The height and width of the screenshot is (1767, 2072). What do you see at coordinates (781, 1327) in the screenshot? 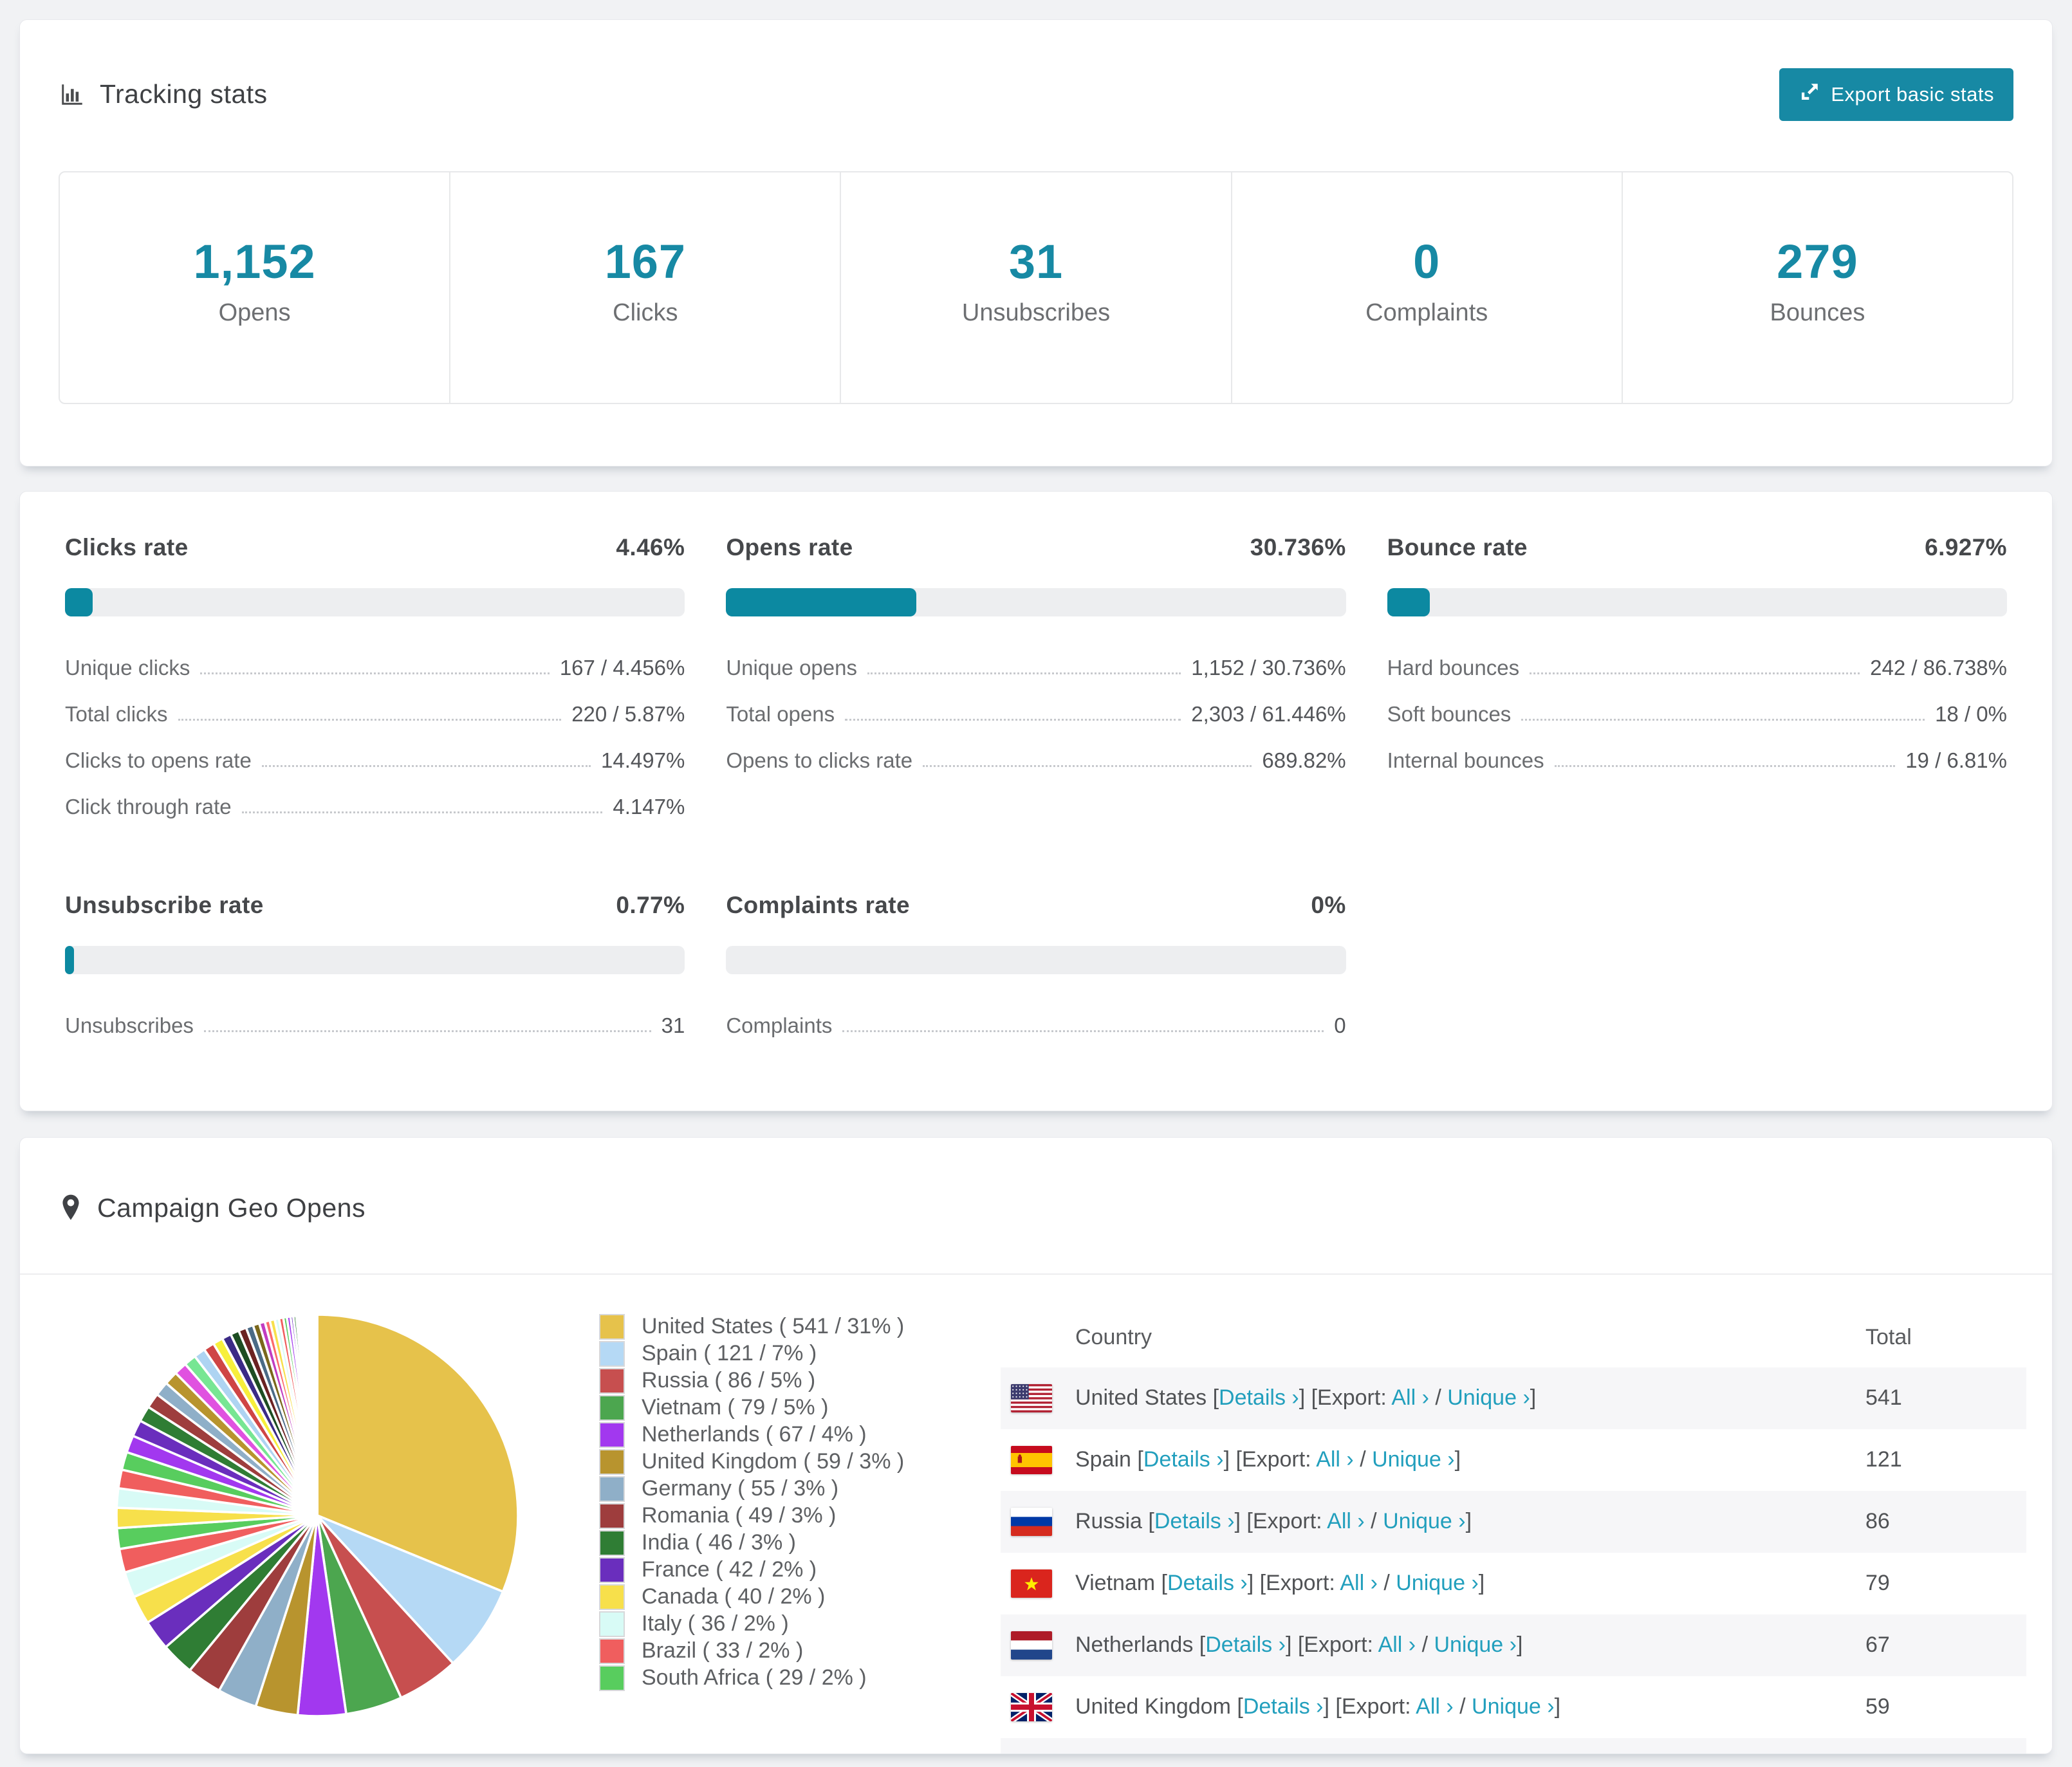
I see `legend-item-united-states: United States ( 541 / 31% )` at bounding box center [781, 1327].